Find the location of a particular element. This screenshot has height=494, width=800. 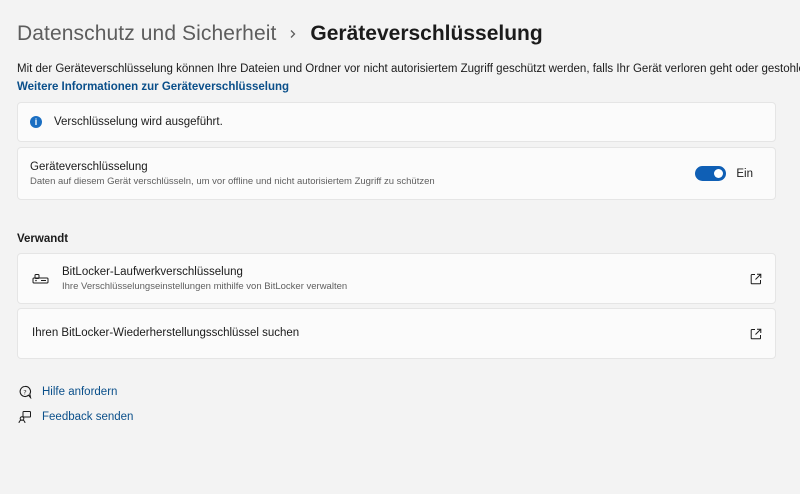

related-section-title: Verwandt is located at coordinates (43, 239).